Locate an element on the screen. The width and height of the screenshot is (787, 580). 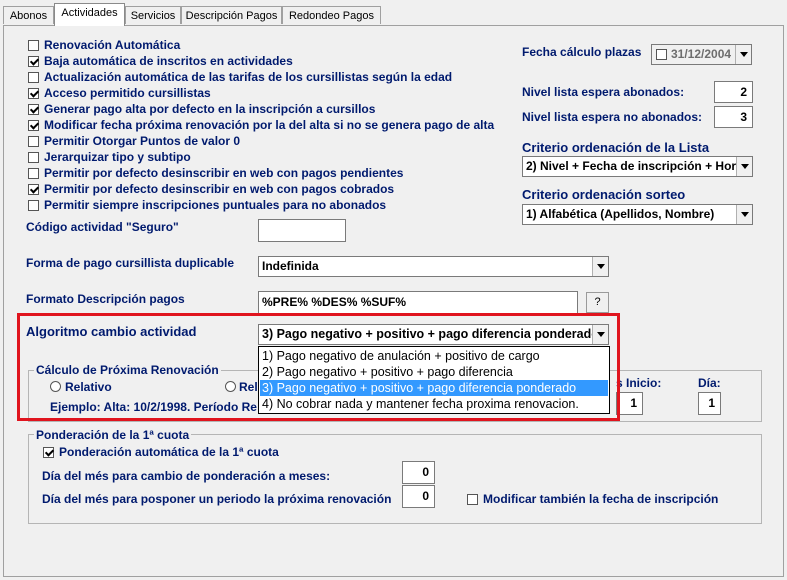
nivel-no-abonados-input: 3 is located at coordinates (733, 117).